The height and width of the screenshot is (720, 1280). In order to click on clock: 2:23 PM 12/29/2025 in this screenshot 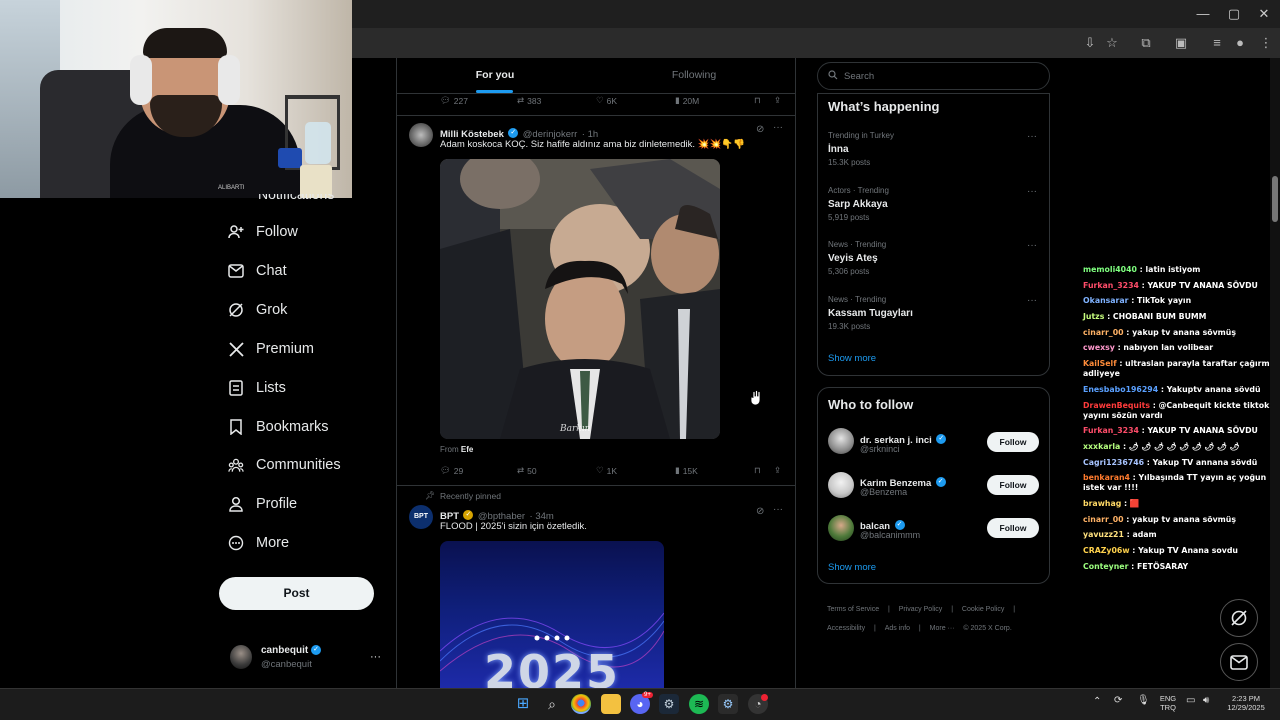, I will do `click(1246, 703)`.